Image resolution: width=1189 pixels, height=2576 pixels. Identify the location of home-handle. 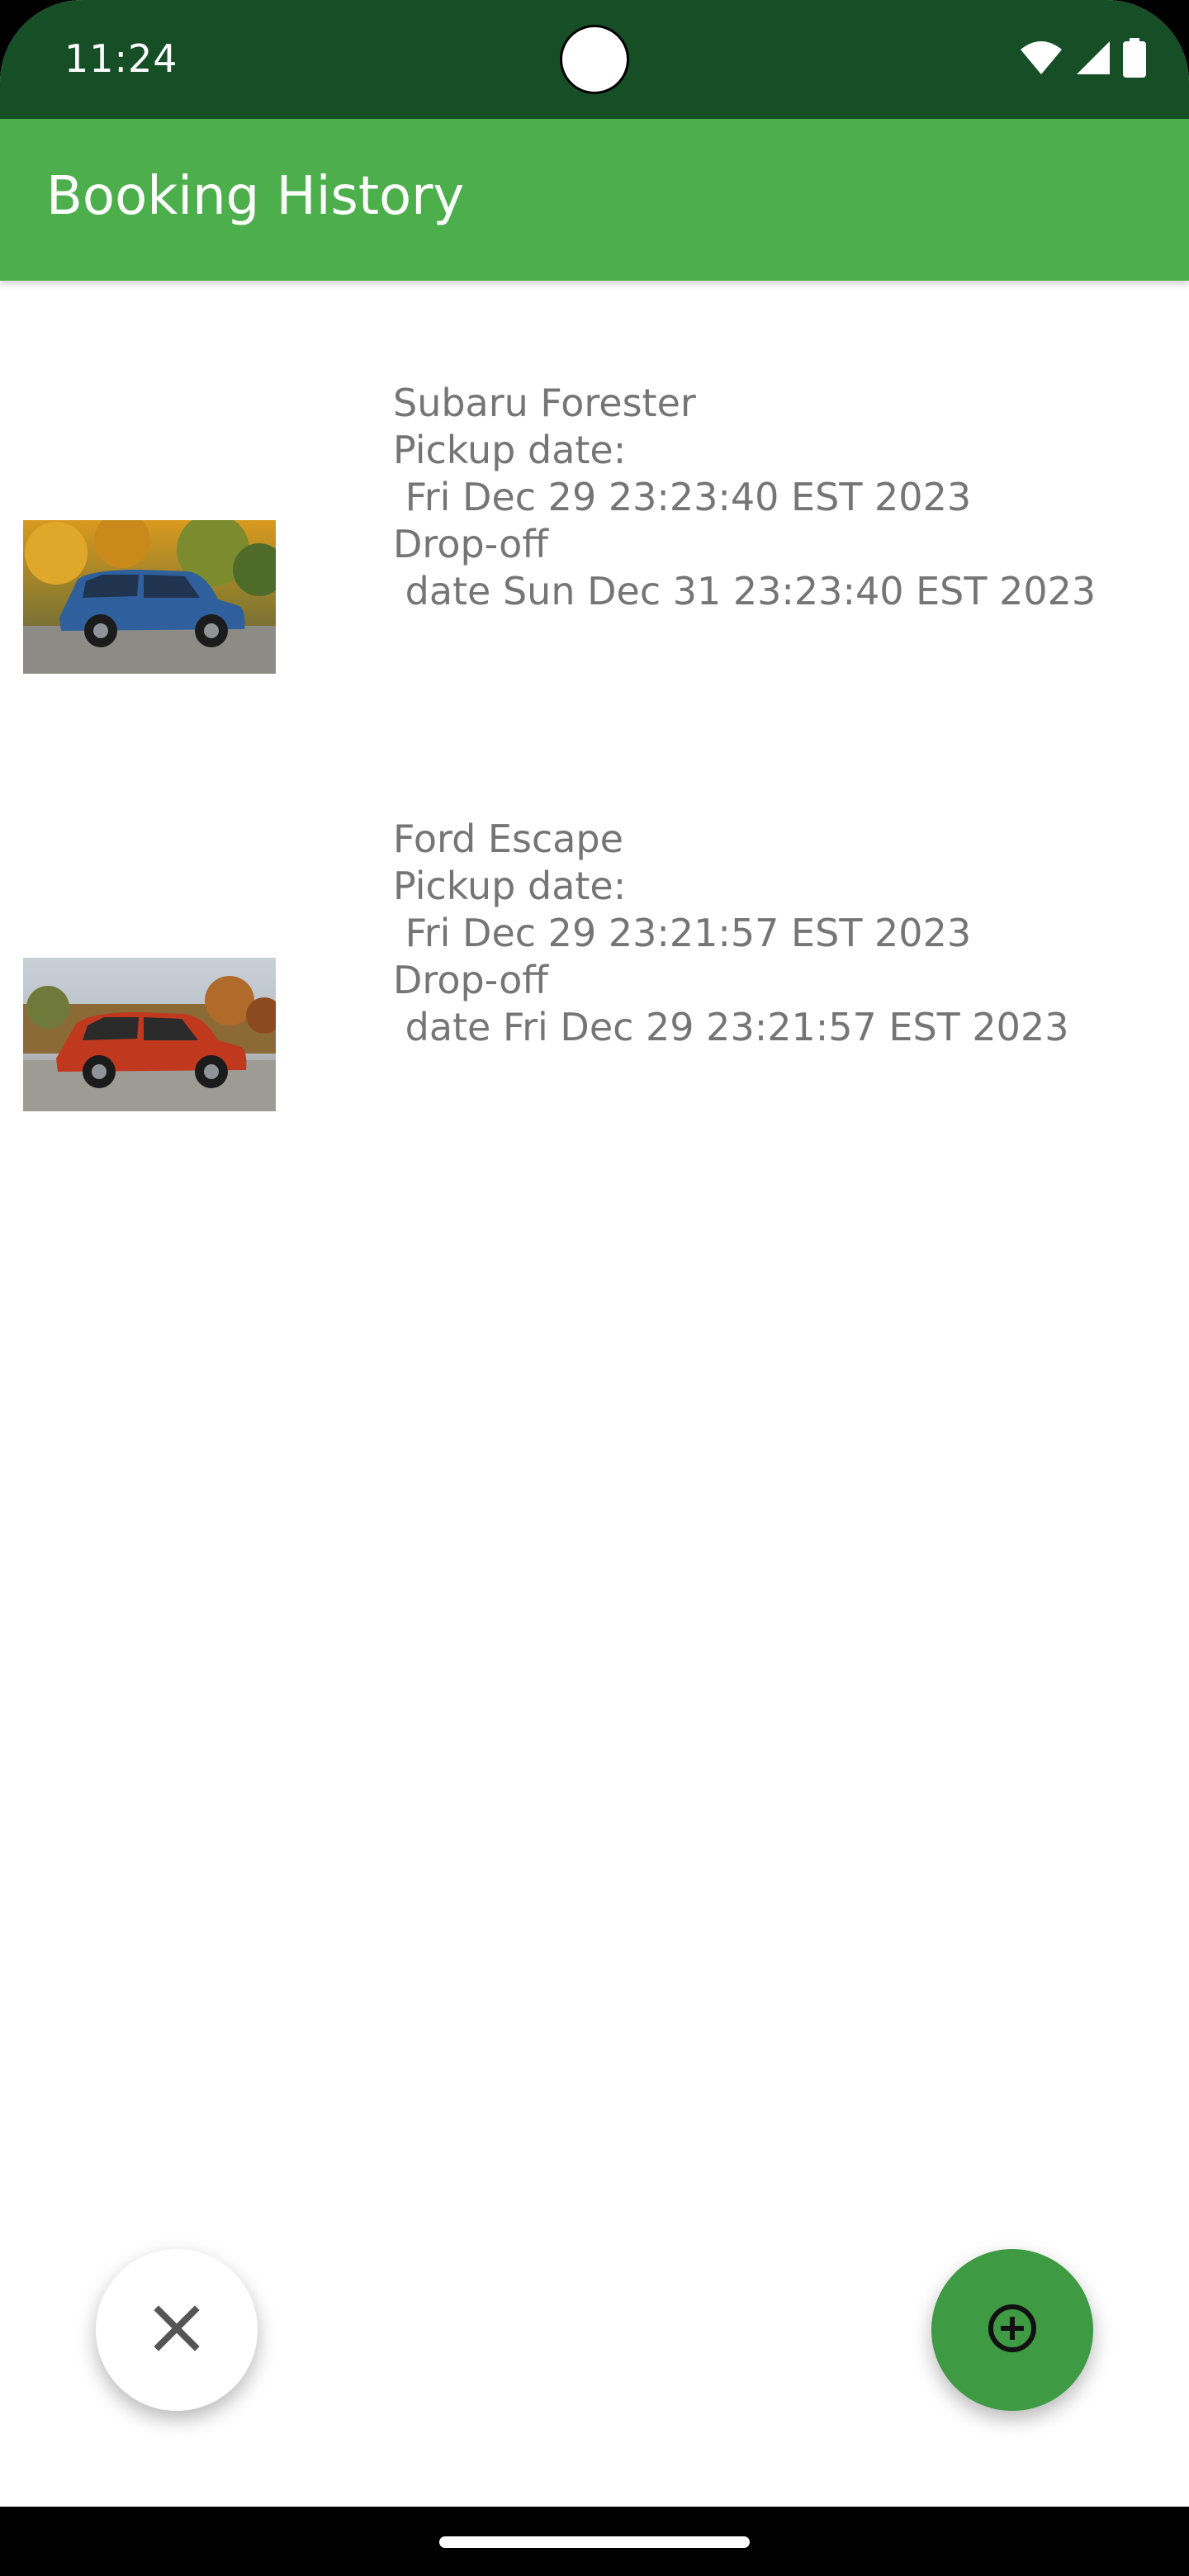
(594, 2542).